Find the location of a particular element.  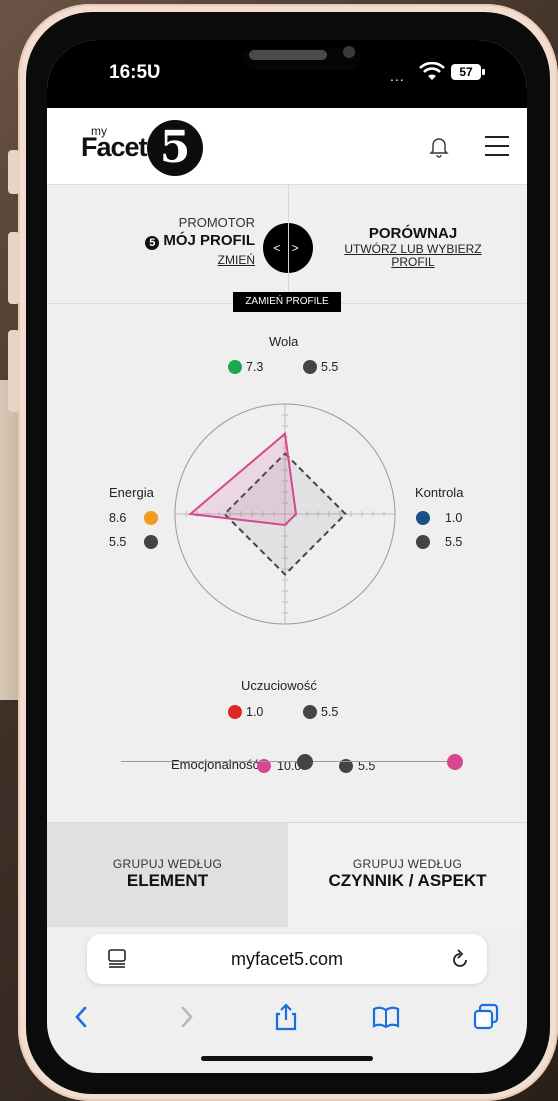

axis-title-emocjonalnosc: Emocjonalność is located at coordinates (215, 764).